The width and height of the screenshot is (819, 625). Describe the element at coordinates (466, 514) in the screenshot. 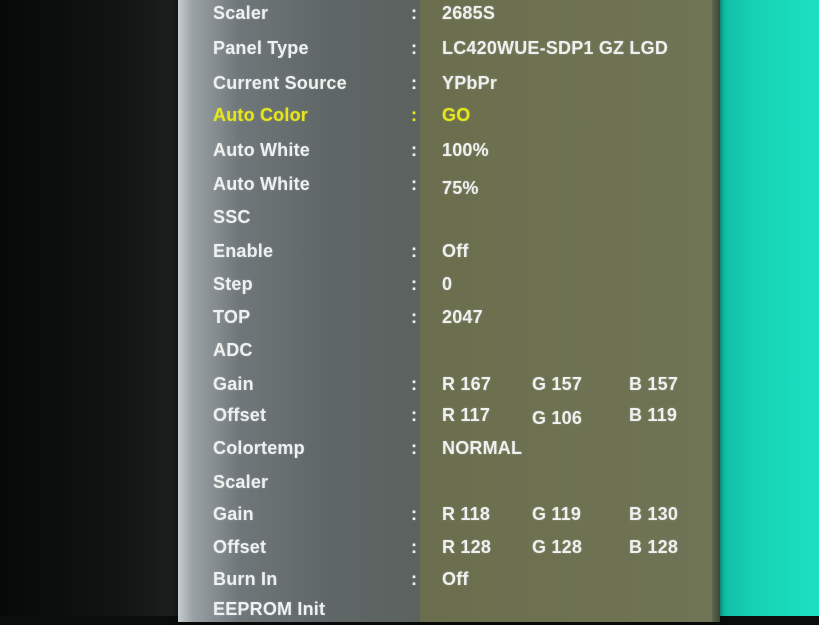

I see `red-value: R 118` at that location.